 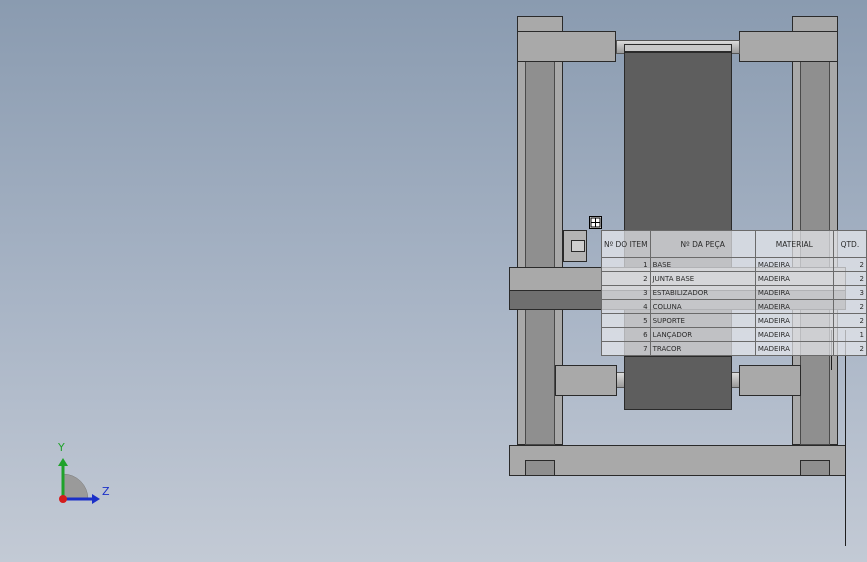 What do you see at coordinates (96, 499) in the screenshot?
I see `z-axis-arrowhead` at bounding box center [96, 499].